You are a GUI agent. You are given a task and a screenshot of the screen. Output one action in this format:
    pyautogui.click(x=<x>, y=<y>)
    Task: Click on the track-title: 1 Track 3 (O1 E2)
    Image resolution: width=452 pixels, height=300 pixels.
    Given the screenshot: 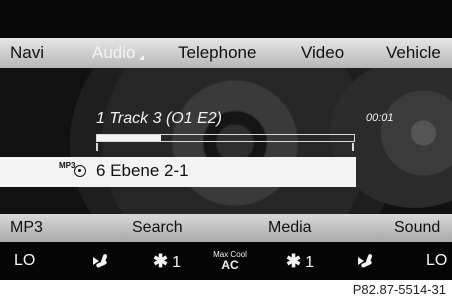 What is the action you would take?
    pyautogui.click(x=159, y=118)
    